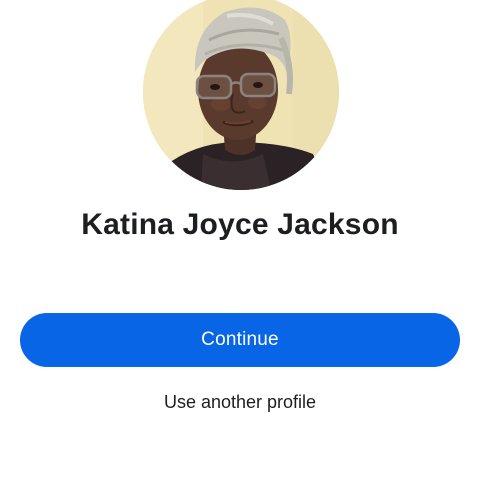 The height and width of the screenshot is (480, 480). What do you see at coordinates (240, 402) in the screenshot?
I see `use-another-profile-link: Use another profile` at bounding box center [240, 402].